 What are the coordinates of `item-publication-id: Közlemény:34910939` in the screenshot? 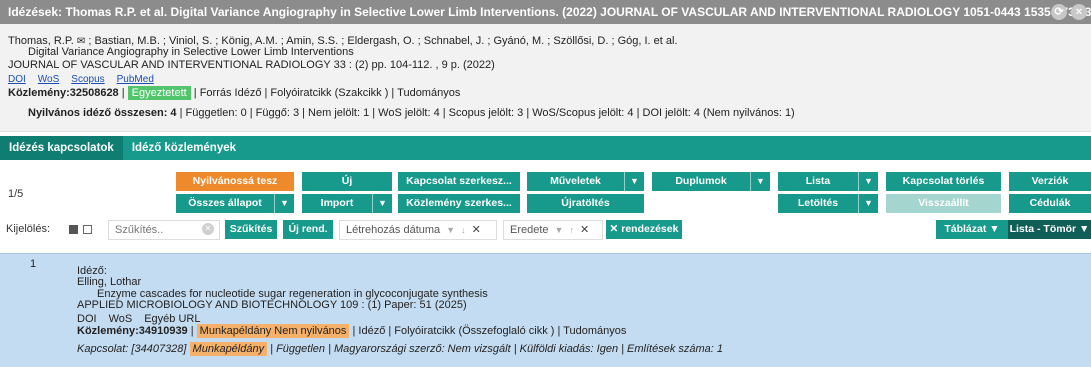 It's located at (132, 331).